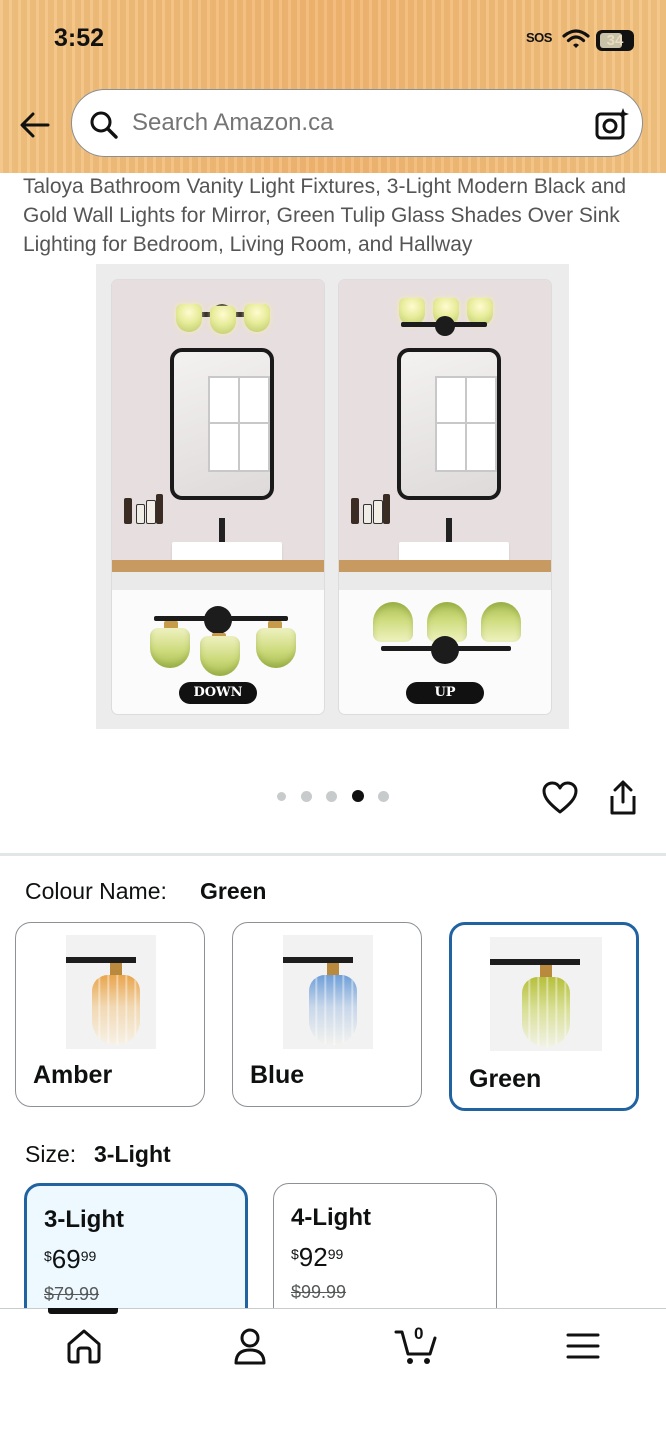 This screenshot has height=1441, width=666. What do you see at coordinates (546, 994) in the screenshot?
I see `green-shade-image` at bounding box center [546, 994].